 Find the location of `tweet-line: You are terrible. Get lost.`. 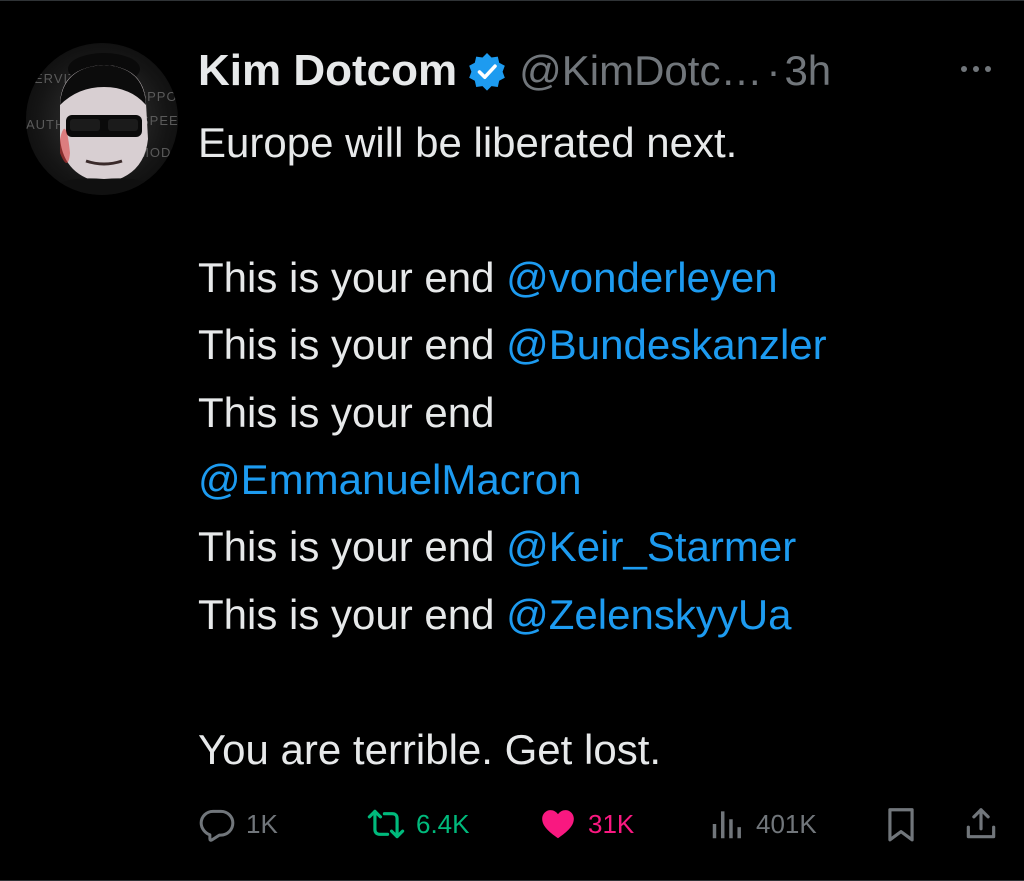

tweet-line: You are terrible. Get lost. is located at coordinates (430, 749).